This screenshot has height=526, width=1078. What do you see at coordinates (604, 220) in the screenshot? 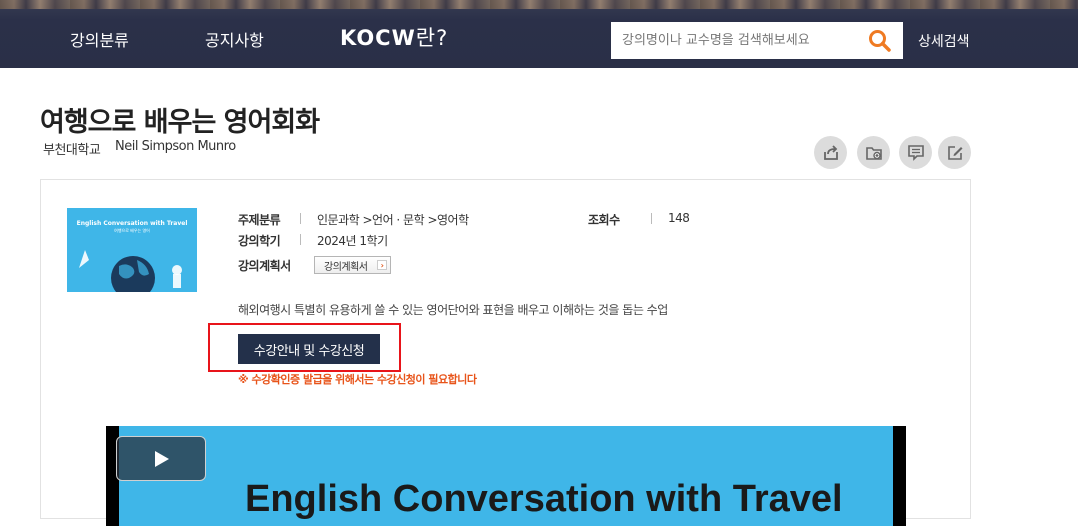
I see `views-label: 조회수` at bounding box center [604, 220].